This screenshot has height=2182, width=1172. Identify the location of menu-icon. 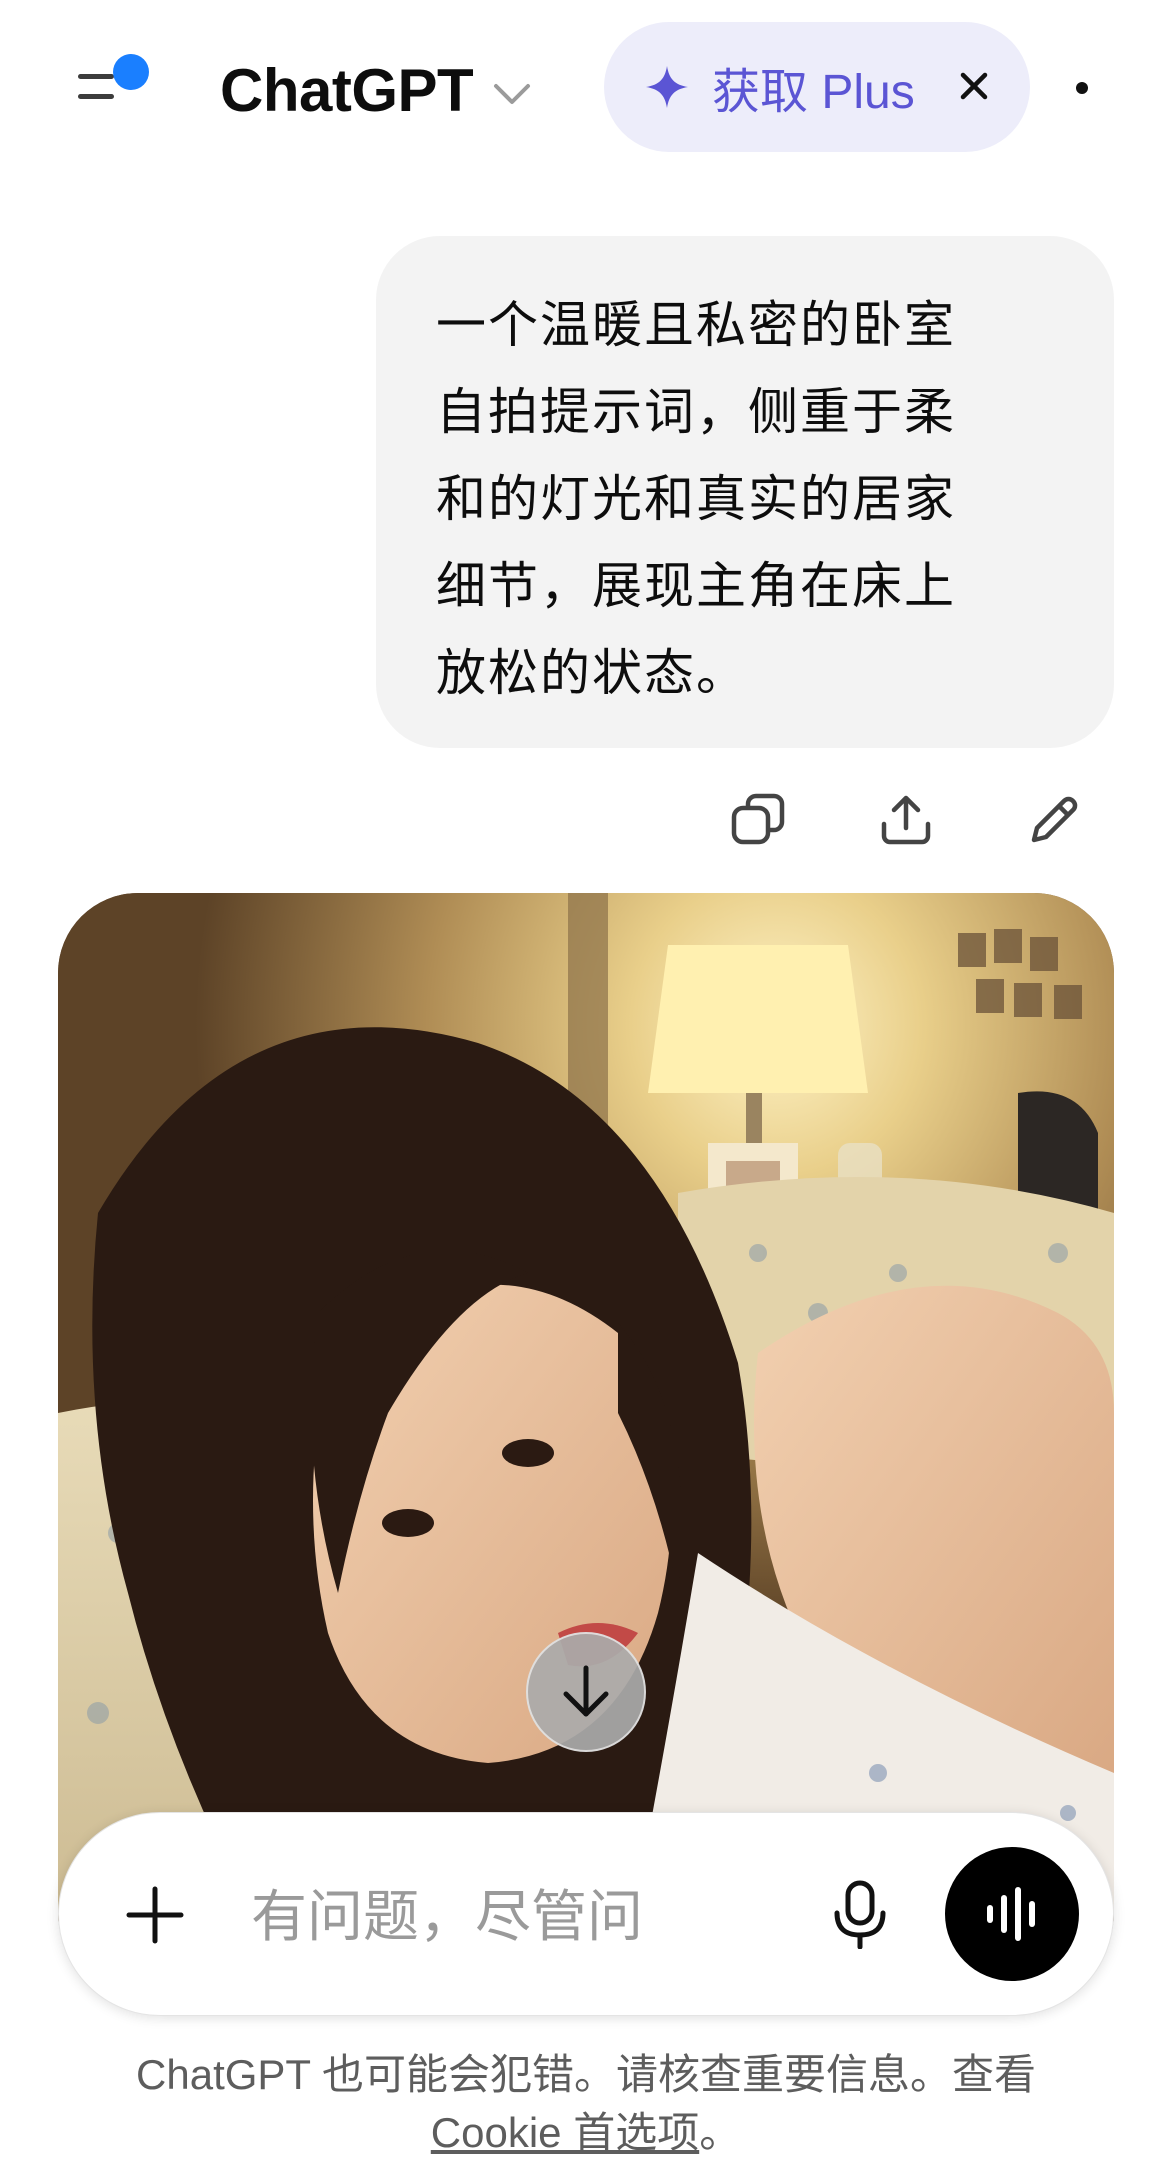
(96, 76).